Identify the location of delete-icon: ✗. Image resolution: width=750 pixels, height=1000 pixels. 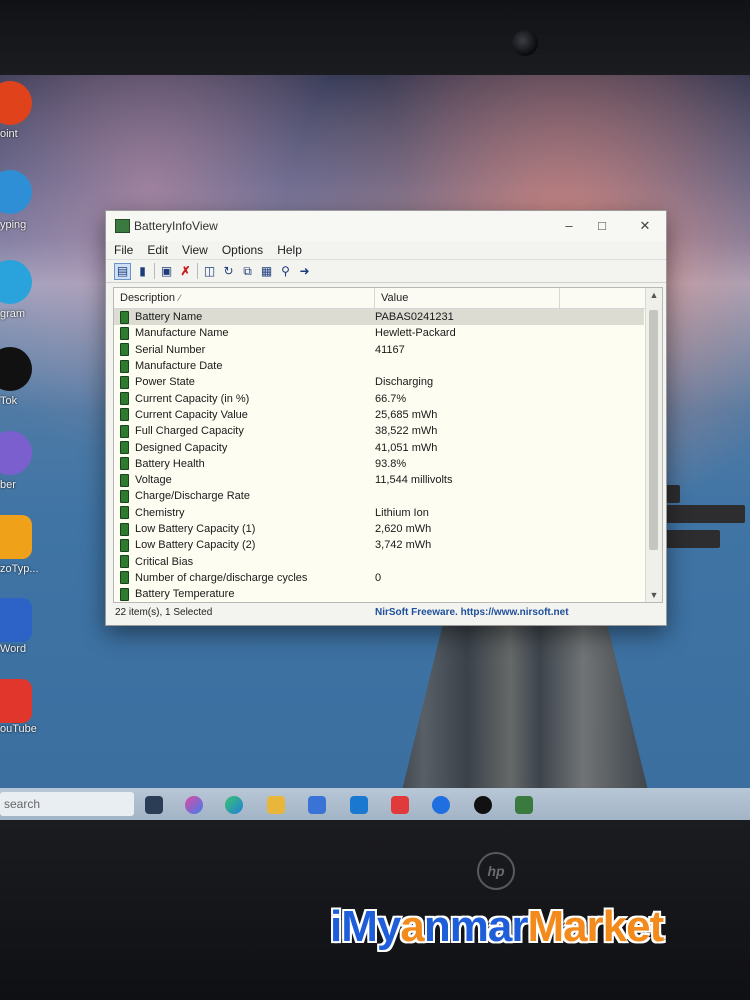
(185, 271).